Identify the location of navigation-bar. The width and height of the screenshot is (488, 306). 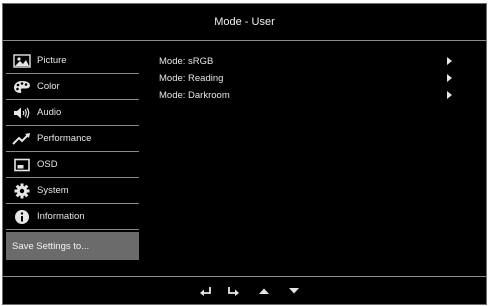
(244, 290).